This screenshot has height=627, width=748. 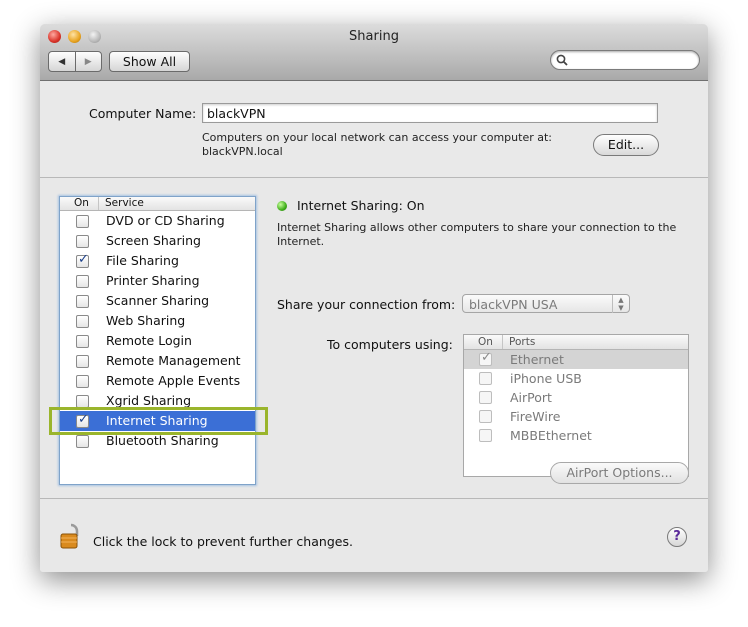 I want to click on service-row: Remote Login, so click(x=157, y=341).